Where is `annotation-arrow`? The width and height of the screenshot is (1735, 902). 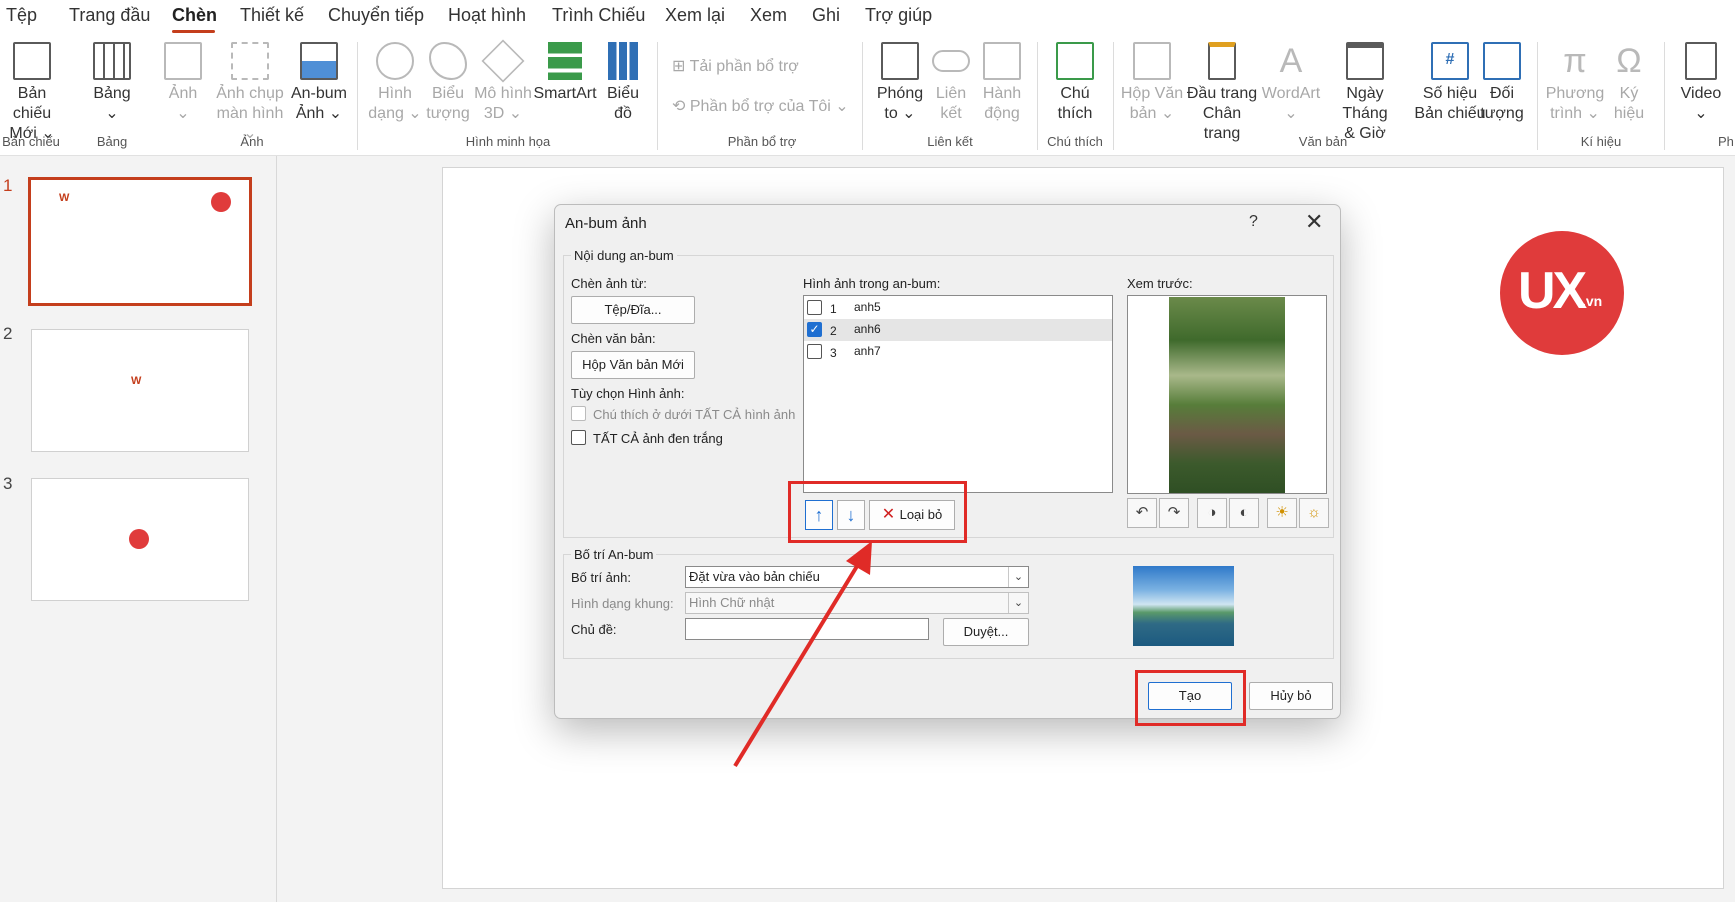
annotation-arrow is located at coordinates (802, 654).